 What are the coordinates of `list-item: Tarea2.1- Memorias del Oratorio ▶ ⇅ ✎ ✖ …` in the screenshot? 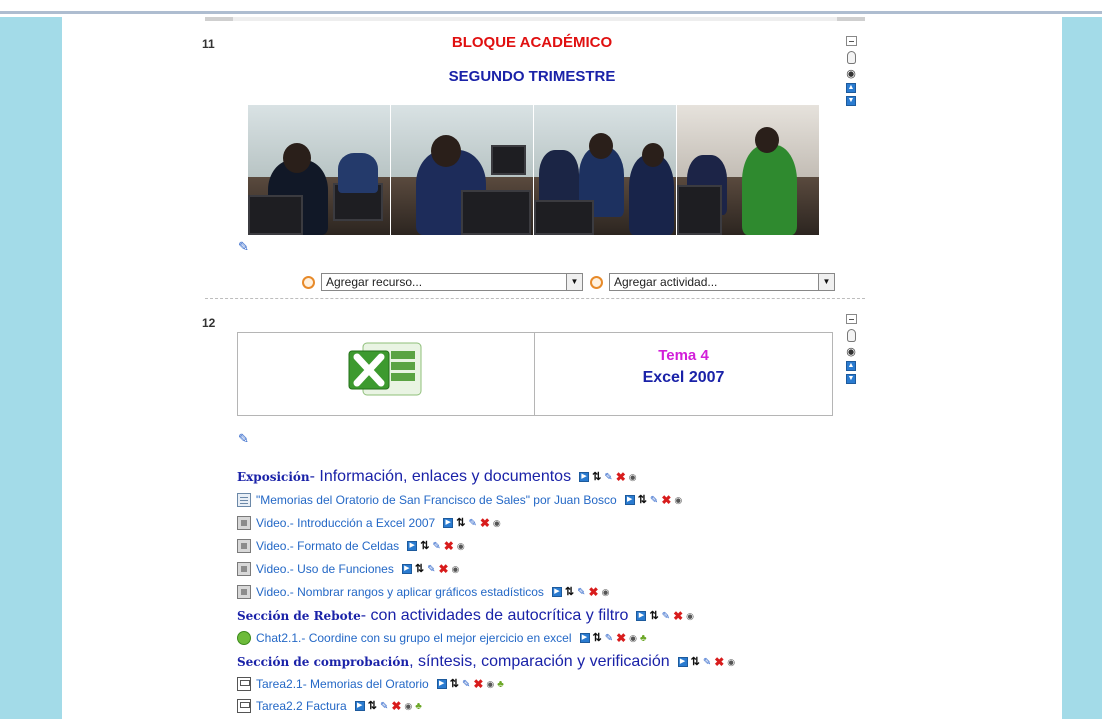 It's located at (370, 684).